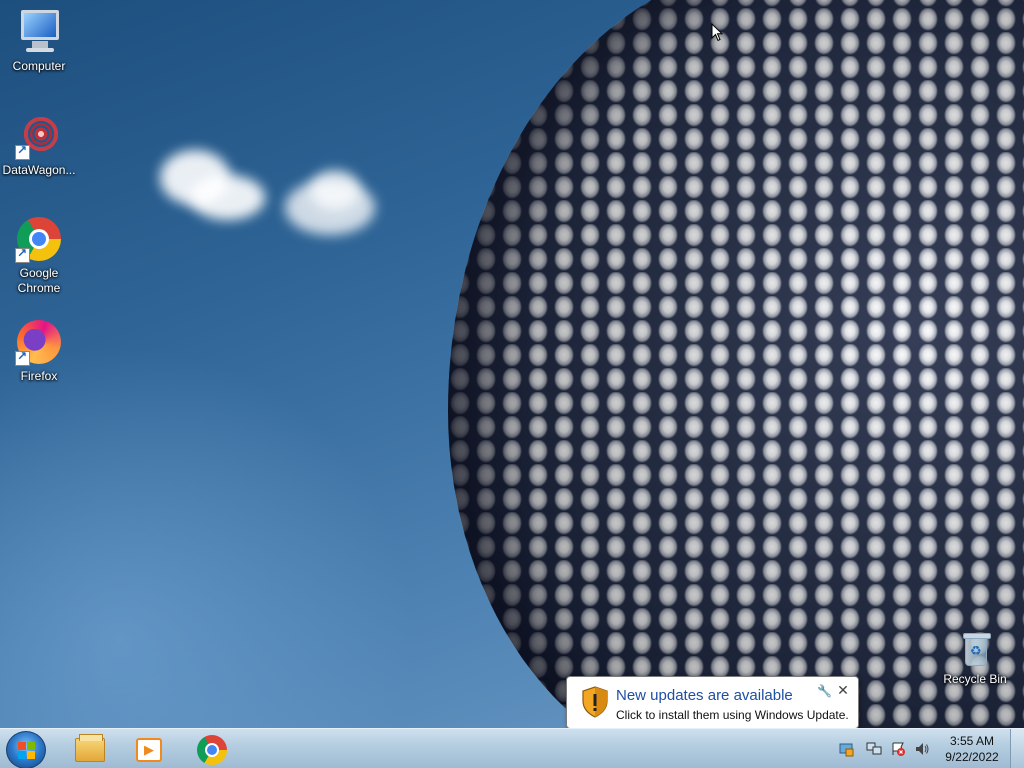 The image size is (1024, 768). What do you see at coordinates (39, 136) in the screenshot?
I see `datawagon-icon` at bounding box center [39, 136].